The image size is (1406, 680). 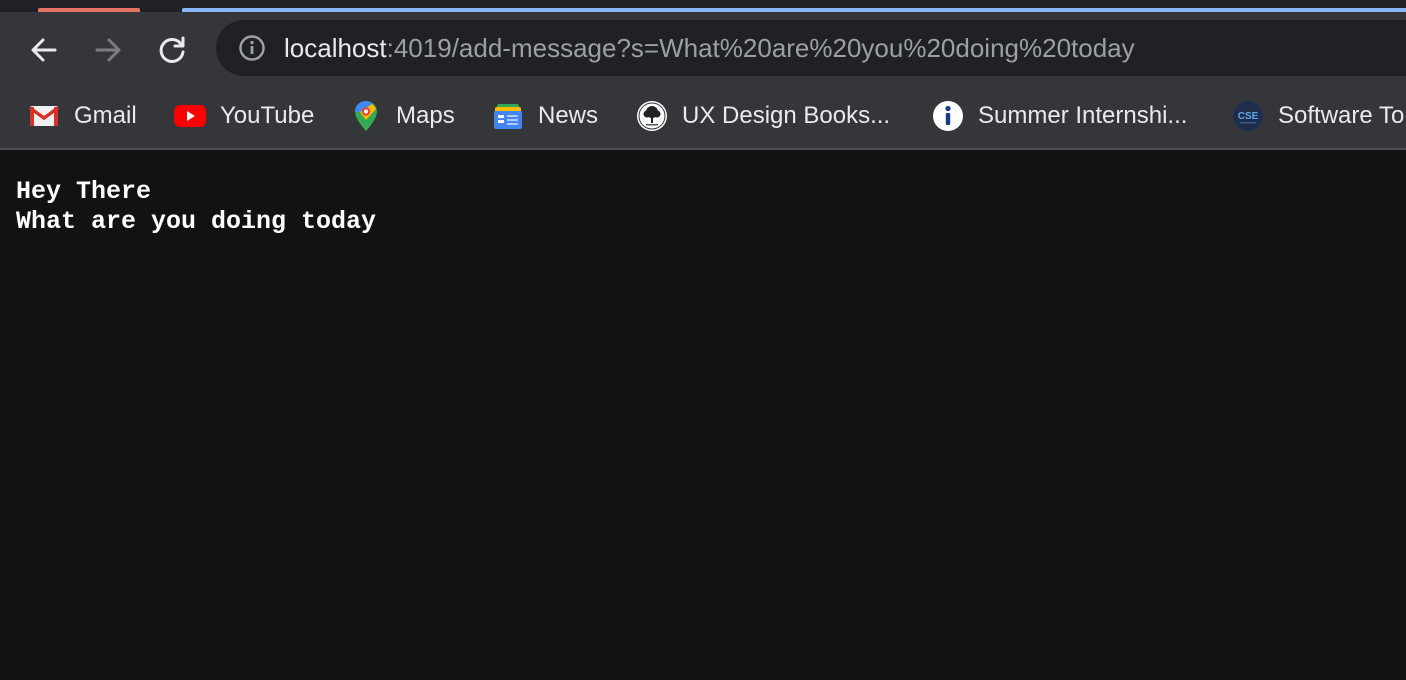 What do you see at coordinates (508, 116) in the screenshot?
I see `news-icon` at bounding box center [508, 116].